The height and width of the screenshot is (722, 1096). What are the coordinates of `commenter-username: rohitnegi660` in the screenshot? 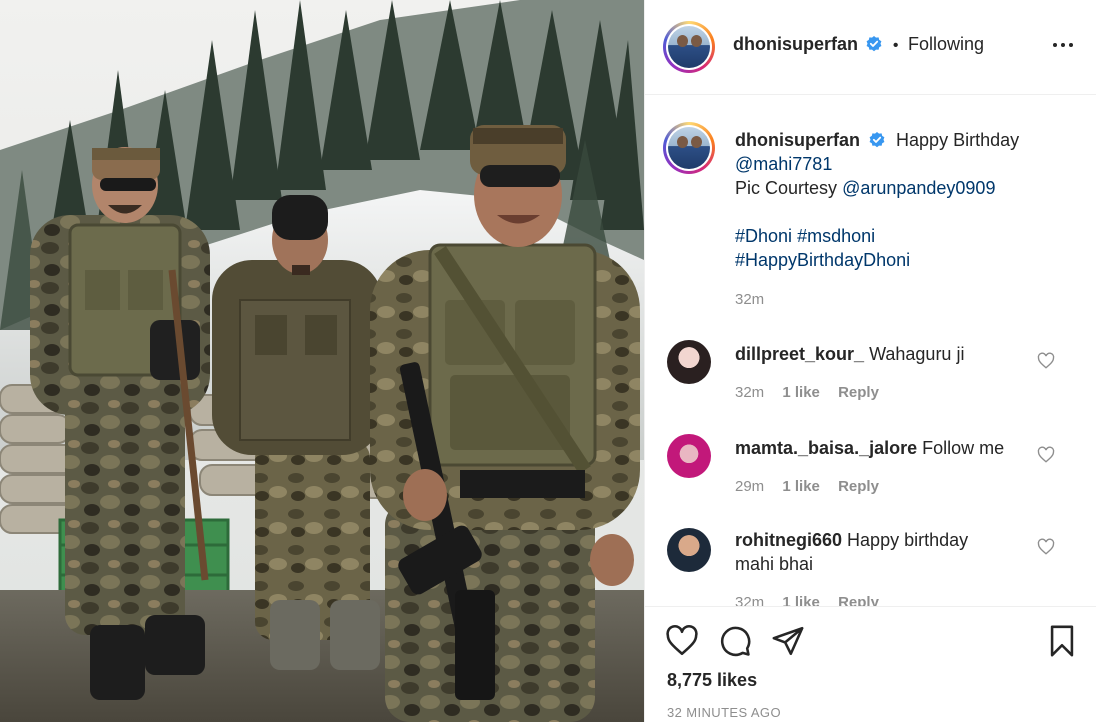 It's located at (788, 540).